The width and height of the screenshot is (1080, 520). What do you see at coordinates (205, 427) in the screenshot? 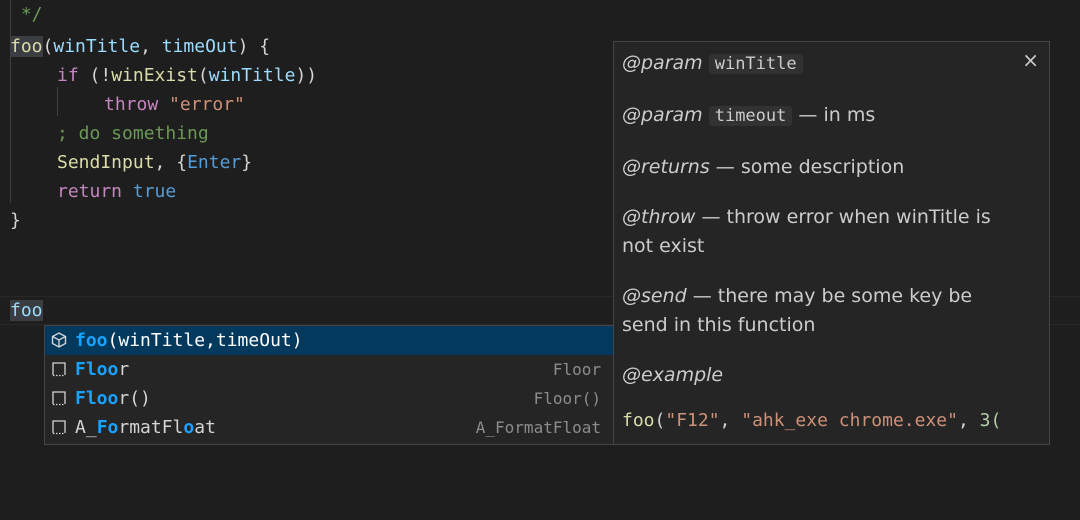
I see `label-text: at` at bounding box center [205, 427].